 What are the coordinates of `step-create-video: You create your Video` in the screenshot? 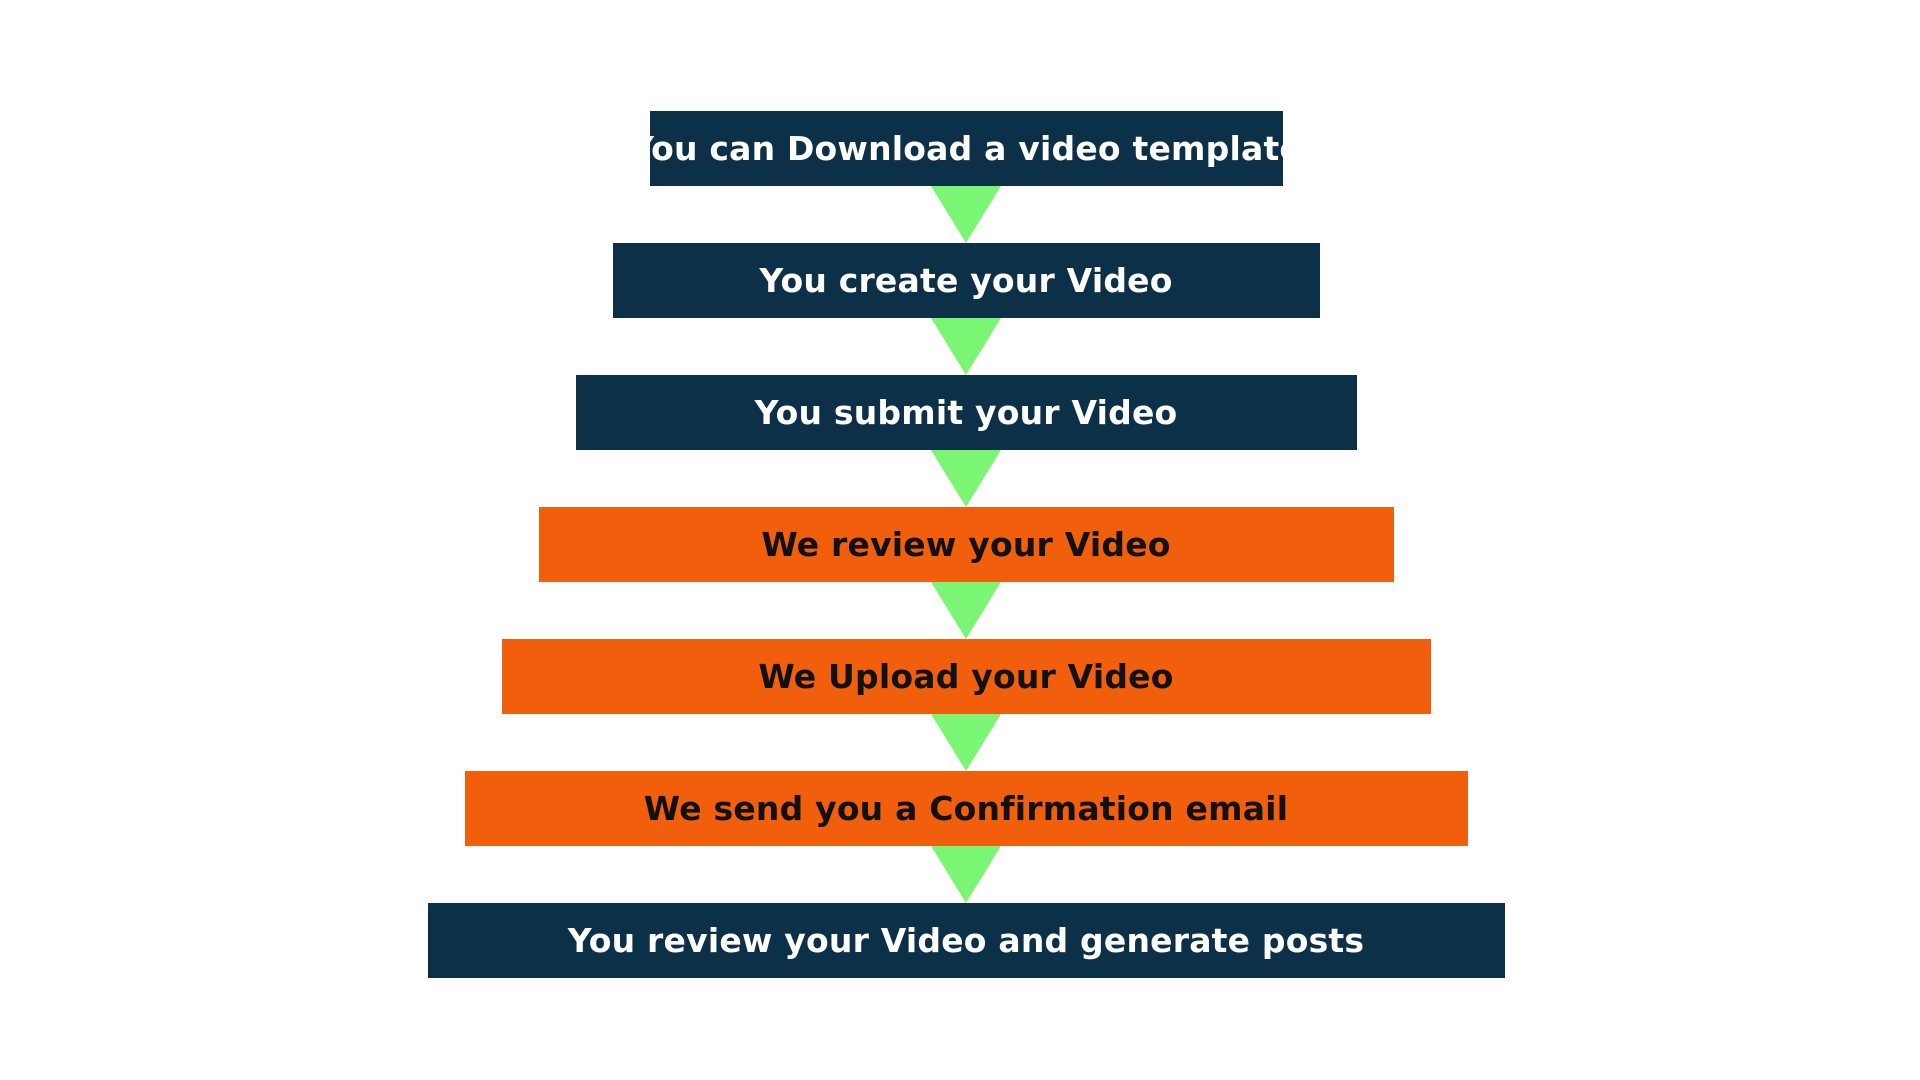 It's located at (966, 280).